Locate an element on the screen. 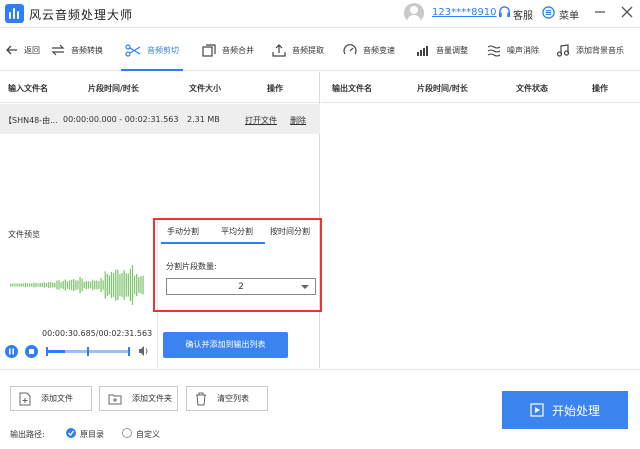  arrow-left-icon is located at coordinates (11, 50).